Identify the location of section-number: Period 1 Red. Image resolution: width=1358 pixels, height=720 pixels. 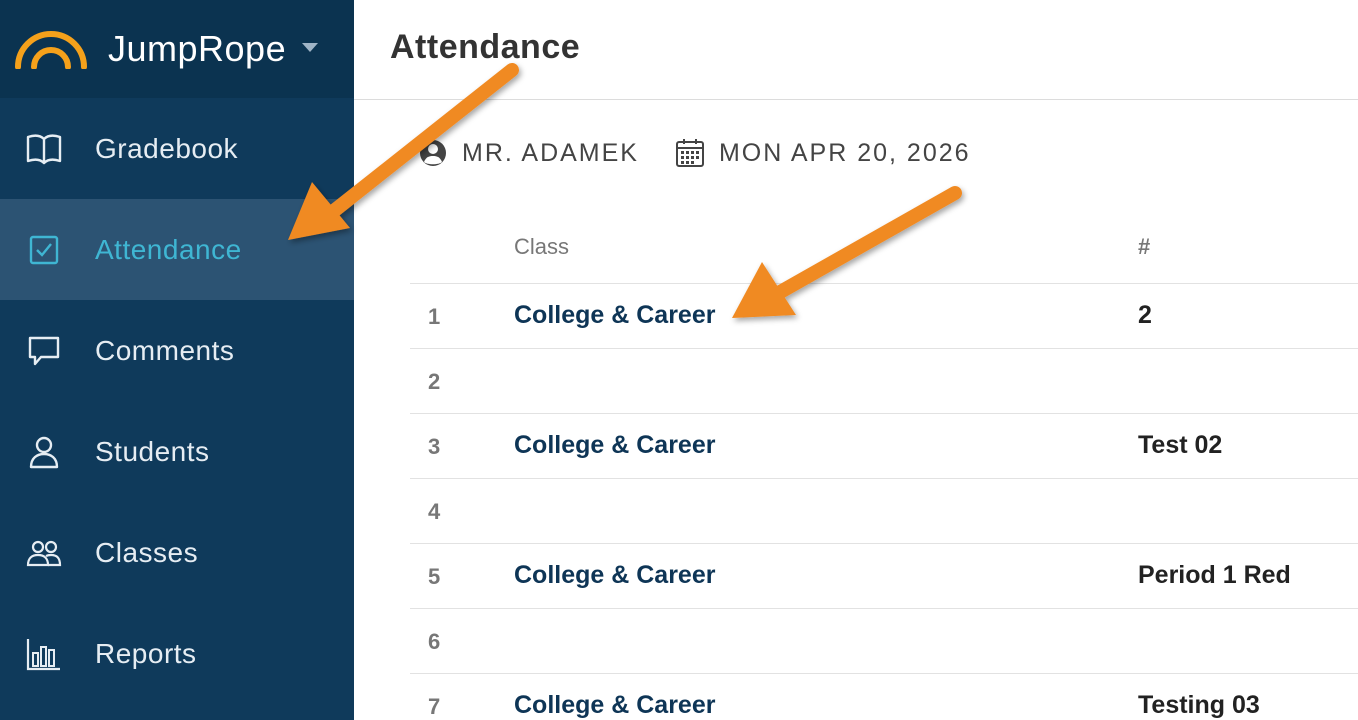
(1214, 575).